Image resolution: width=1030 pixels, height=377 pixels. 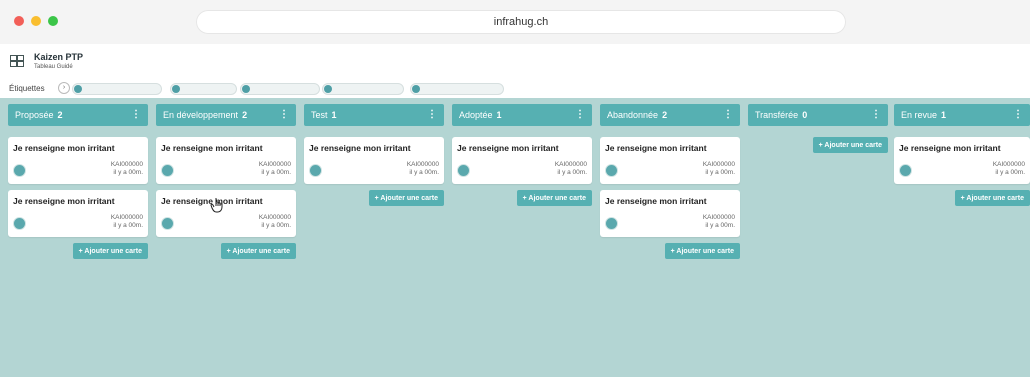 I want to click on minimize-window-icon, so click(x=36, y=21).